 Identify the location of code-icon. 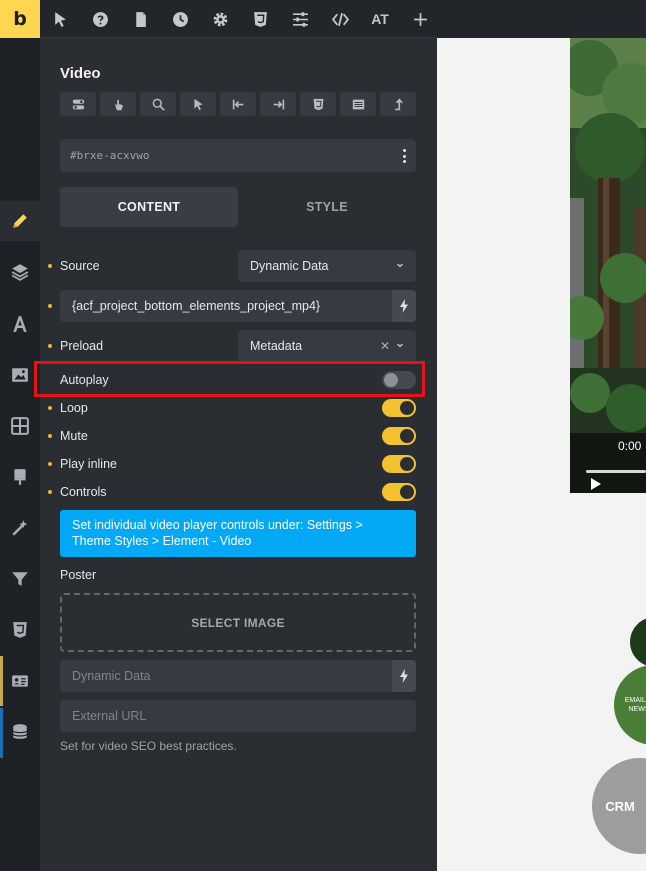
(340, 19).